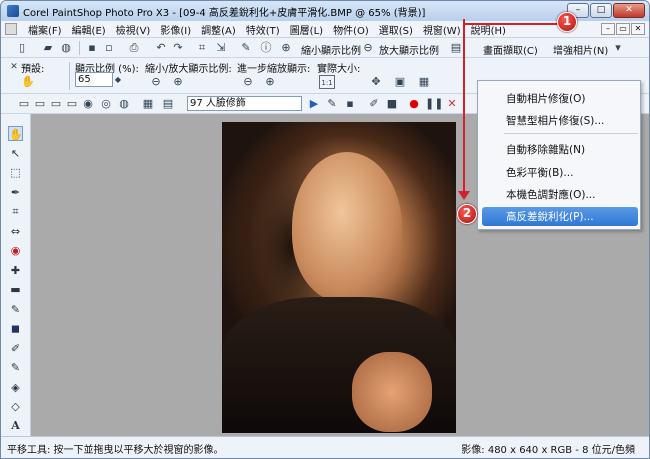 The width and height of the screenshot is (650, 459). What do you see at coordinates (11, 29) in the screenshot?
I see `document-icon` at bounding box center [11, 29].